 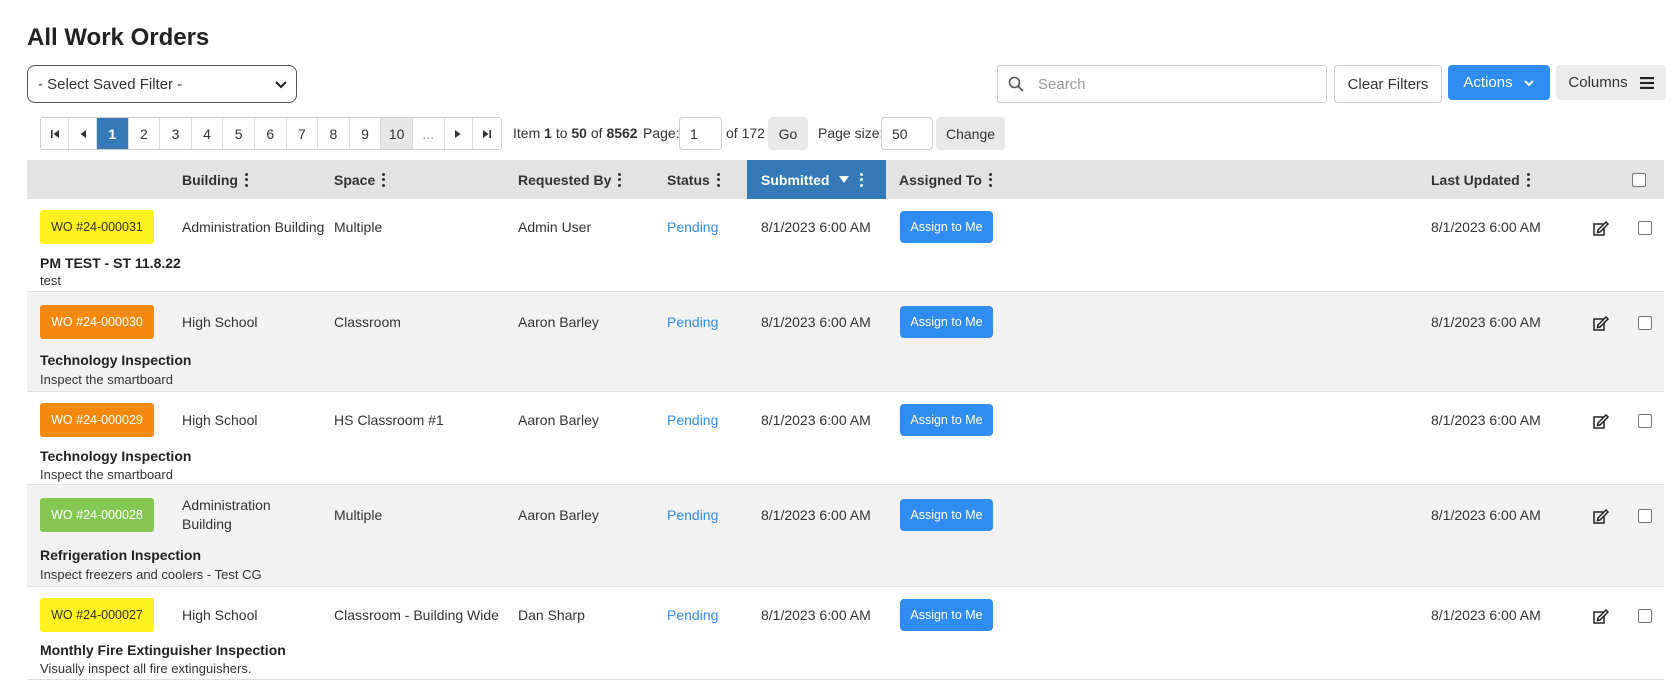 What do you see at coordinates (700, 133) in the screenshot?
I see `page-number-input: 1` at bounding box center [700, 133].